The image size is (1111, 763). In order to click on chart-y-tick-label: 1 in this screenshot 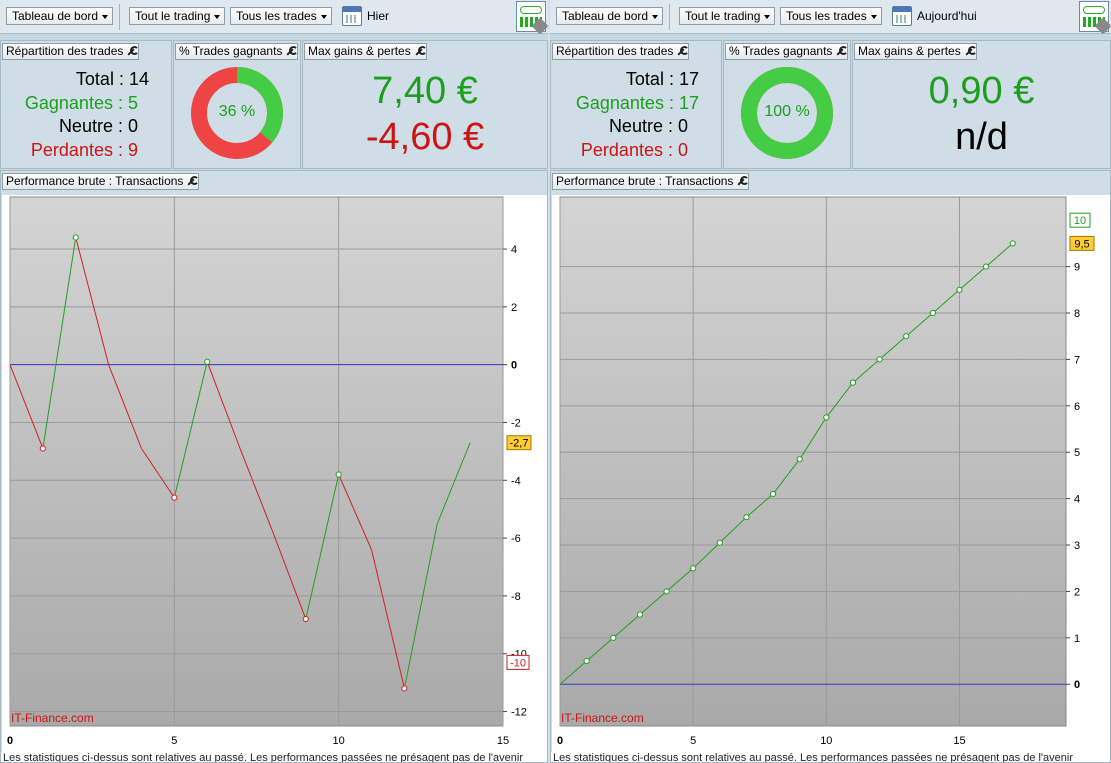, I will do `click(1077, 639)`.